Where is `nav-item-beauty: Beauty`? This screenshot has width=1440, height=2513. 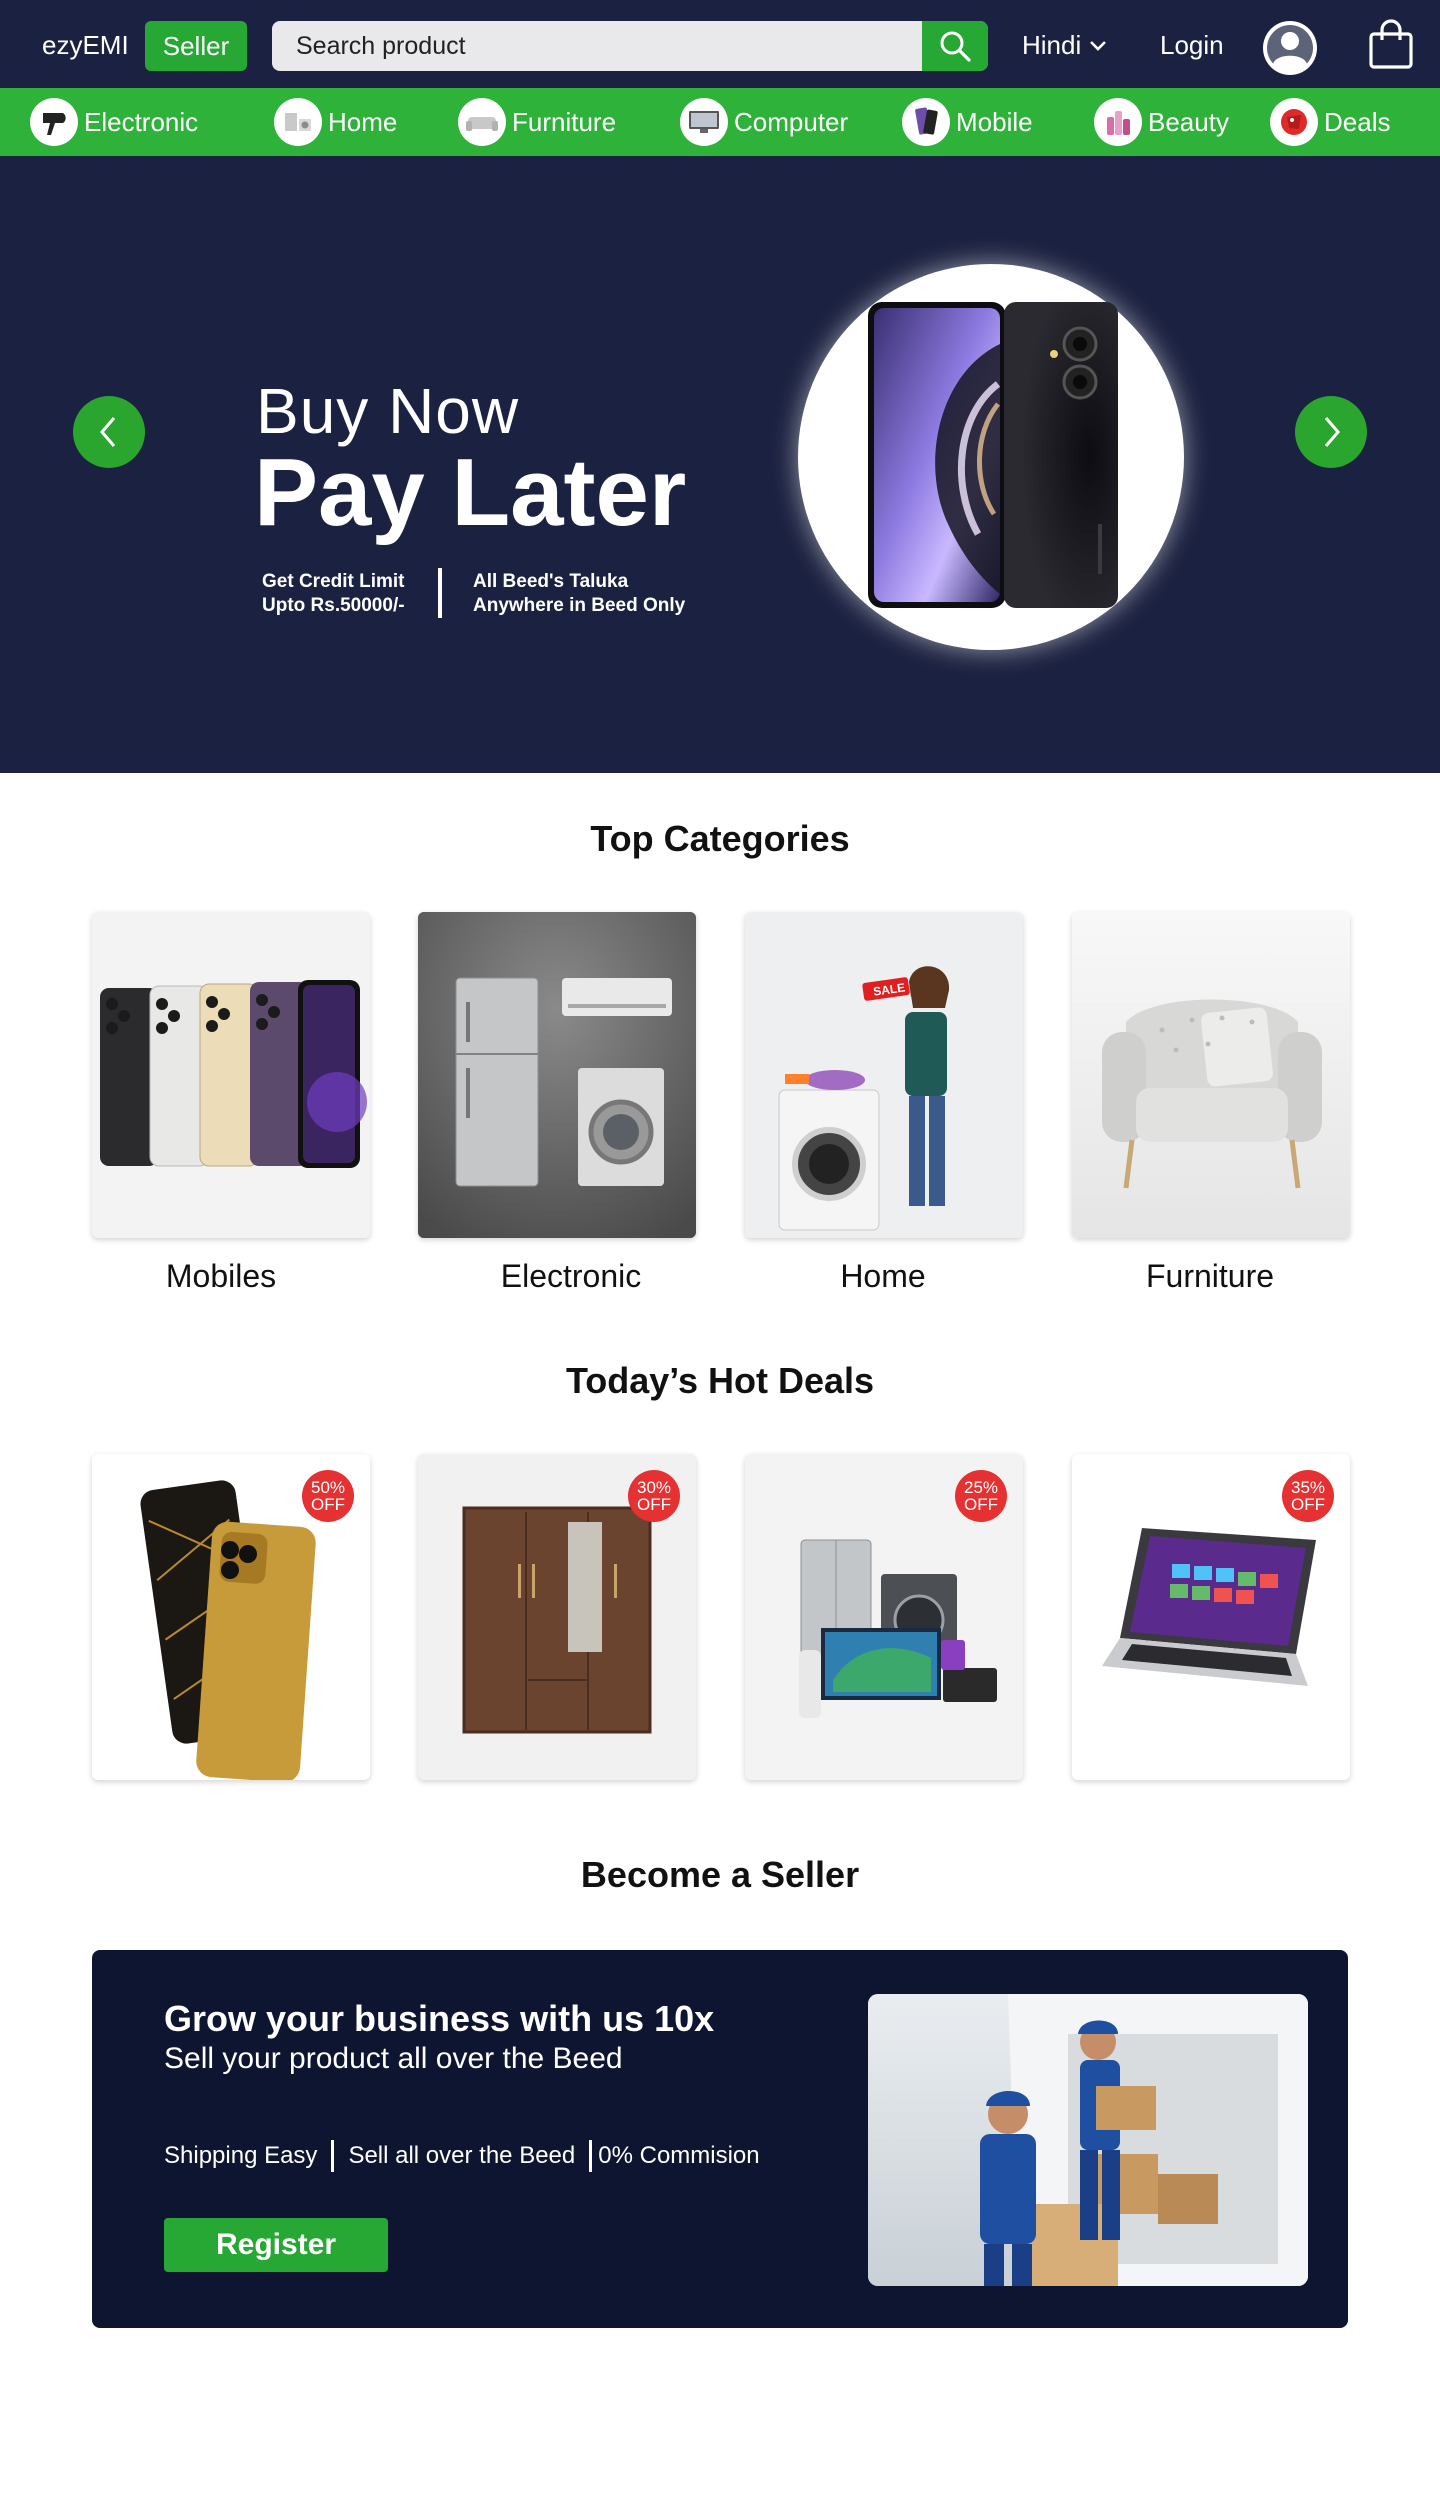 nav-item-beauty: Beauty is located at coordinates (1161, 122).